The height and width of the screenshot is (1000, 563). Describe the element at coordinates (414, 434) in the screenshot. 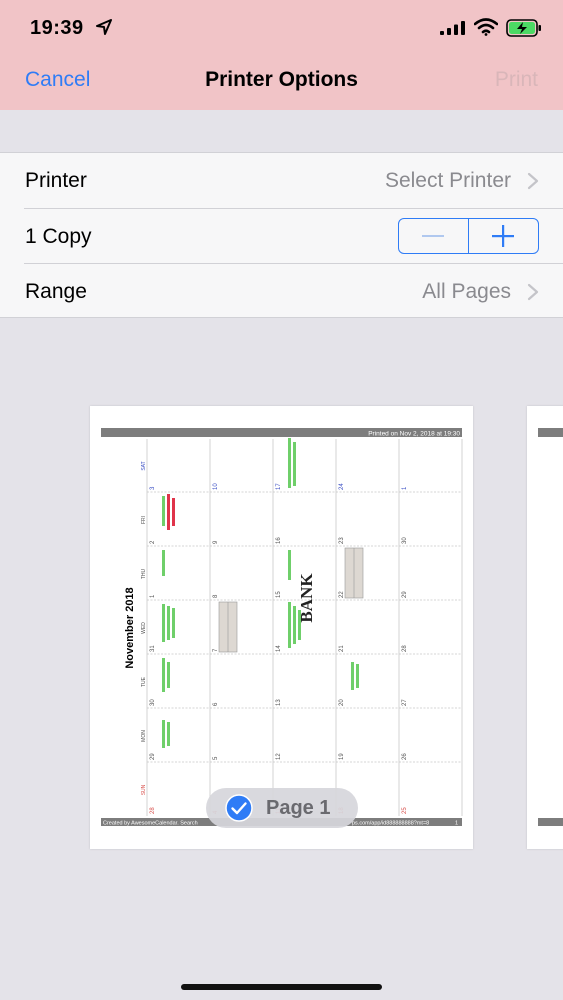

I see `printed-on-text: Printed on Nov 2, 2018 at 19:30` at that location.